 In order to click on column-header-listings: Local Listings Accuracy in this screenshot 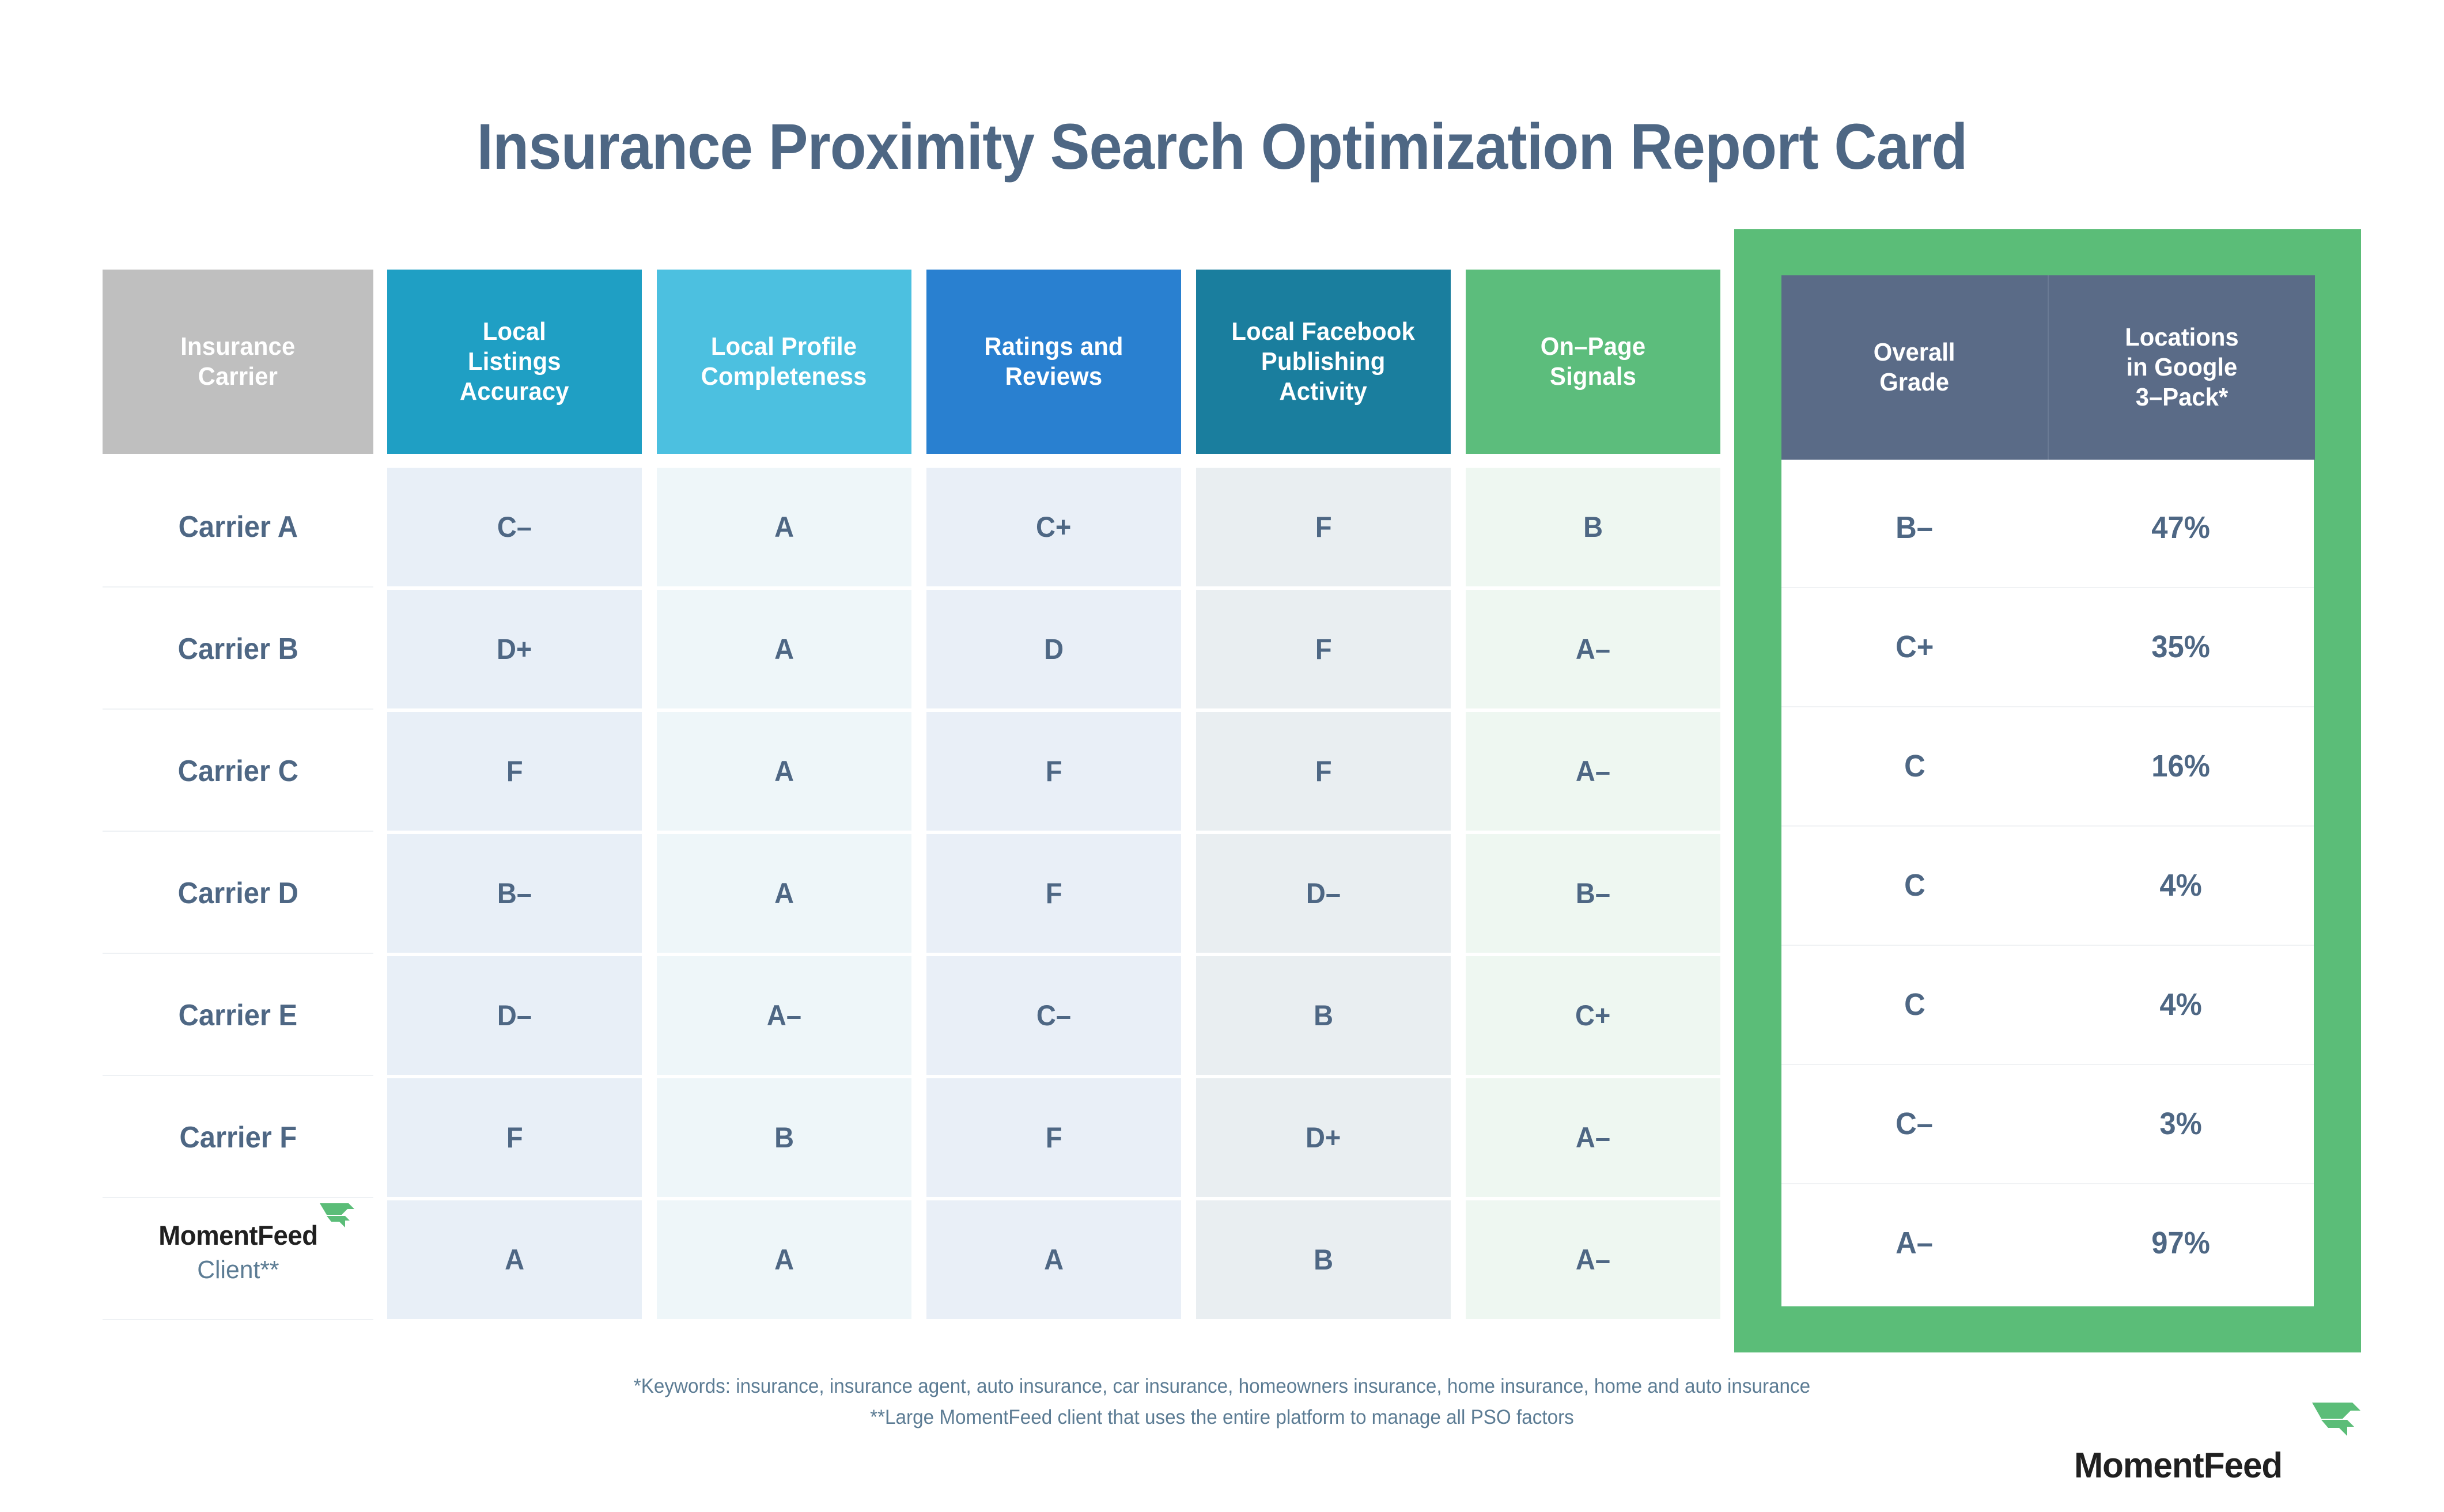, I will do `click(514, 362)`.